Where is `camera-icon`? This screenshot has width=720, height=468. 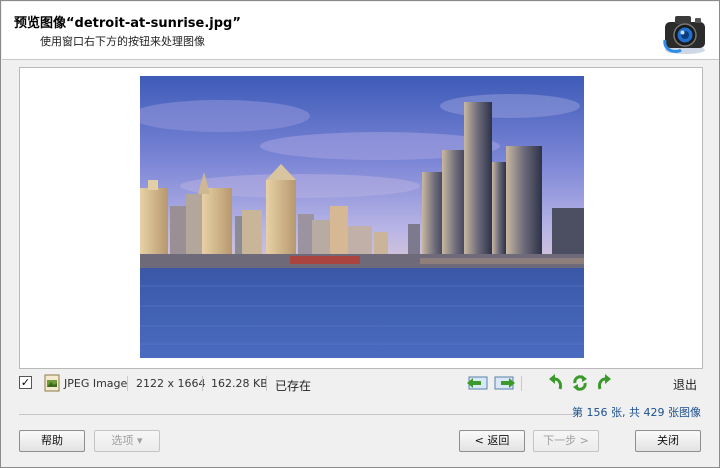
camera-icon is located at coordinates (684, 35).